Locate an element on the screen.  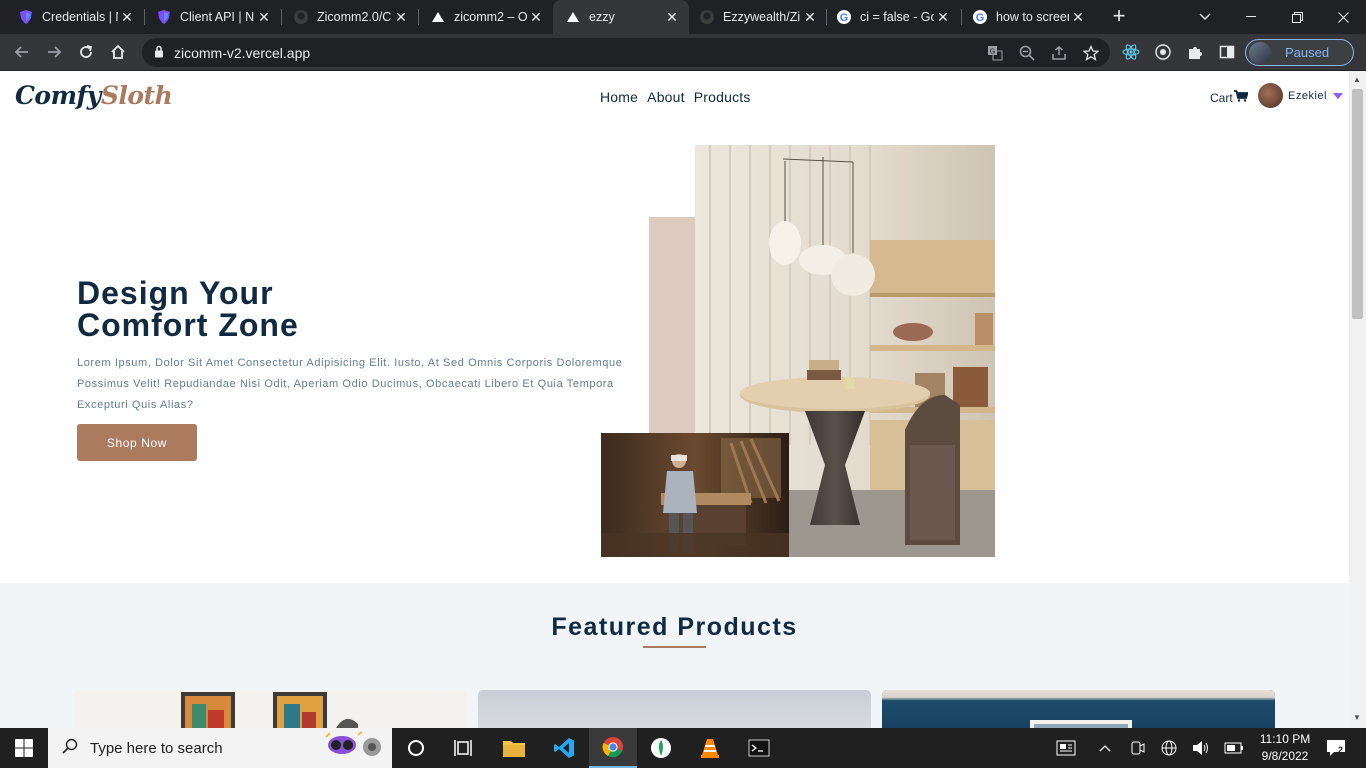
notifications-icon: 2 is located at coordinates (1336, 748).